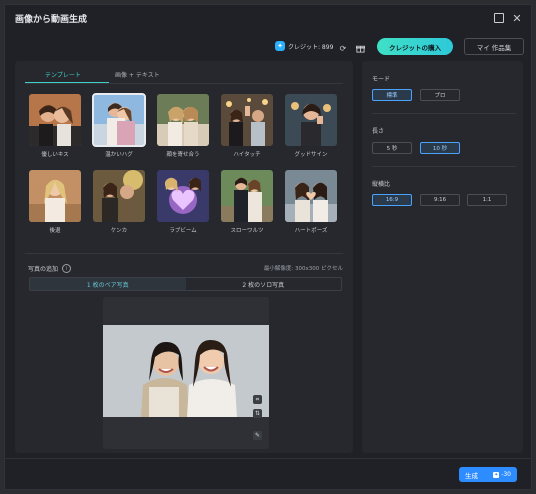  What do you see at coordinates (184, 253) in the screenshot?
I see `section-divider` at bounding box center [184, 253].